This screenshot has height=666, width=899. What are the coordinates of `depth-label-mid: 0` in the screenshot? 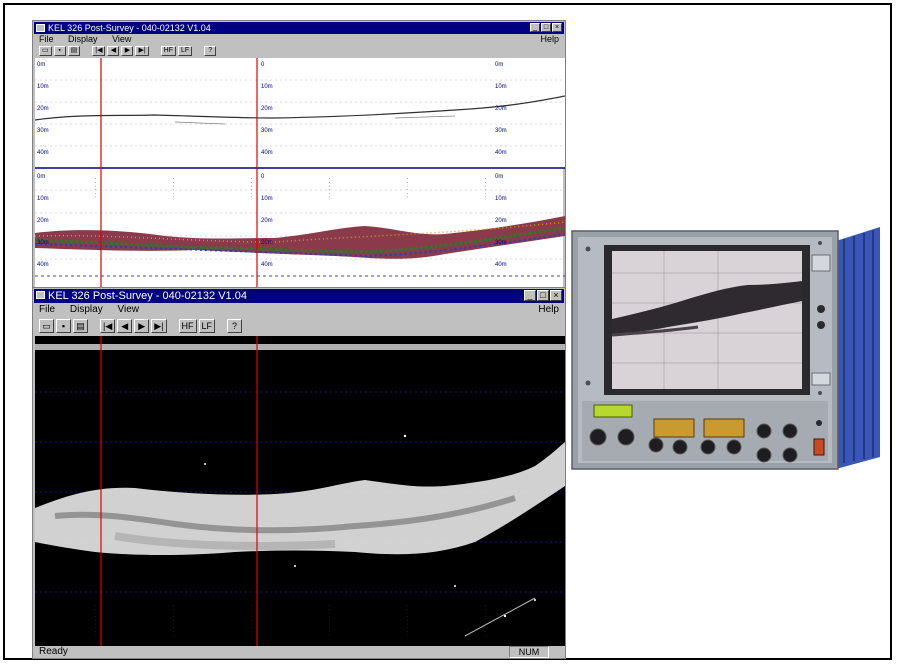 It's located at (263, 177).